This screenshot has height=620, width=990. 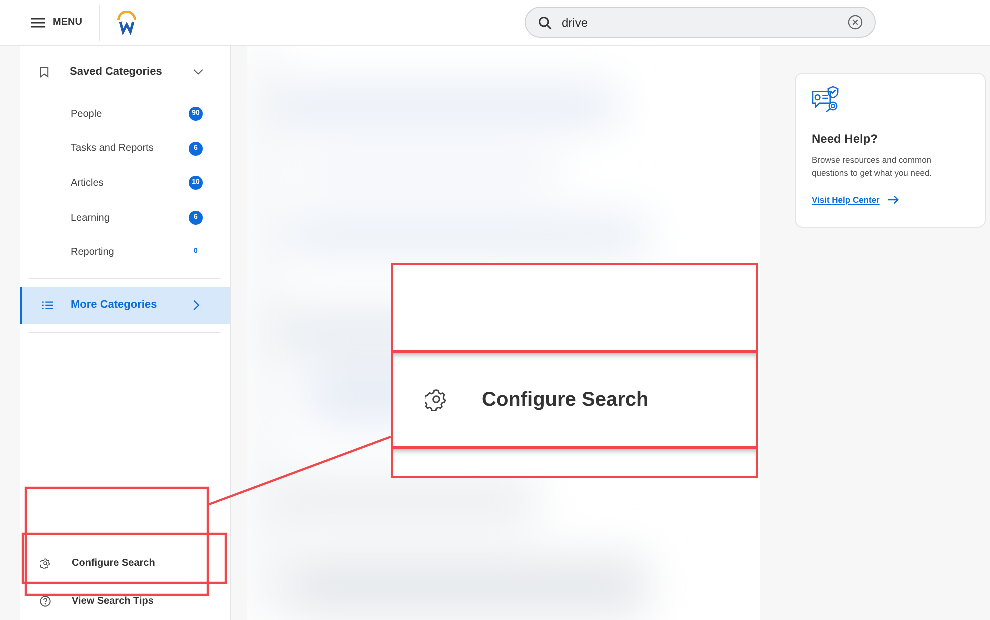 I want to click on arrow-icon, so click(x=893, y=200).